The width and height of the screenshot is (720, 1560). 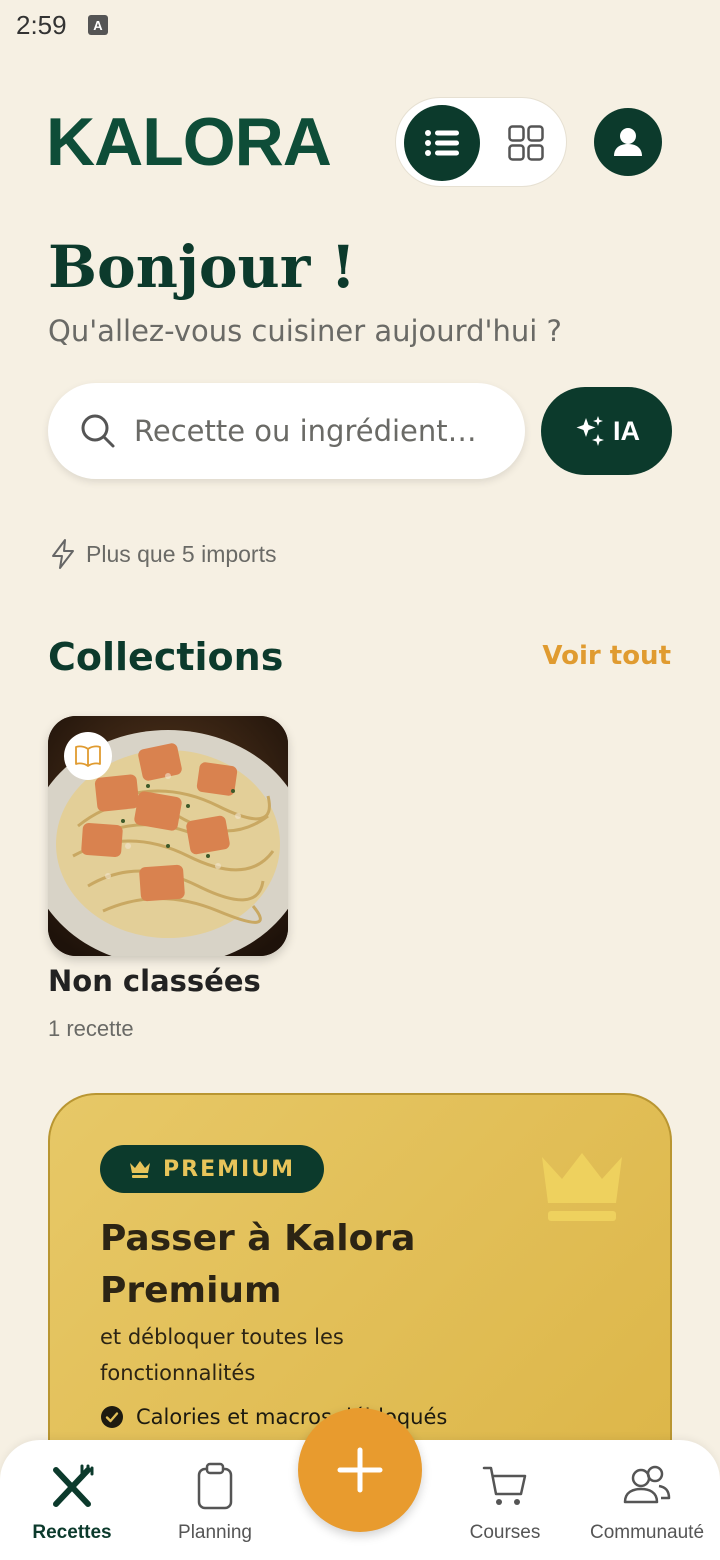 I want to click on view-toggle, so click(x=481, y=142).